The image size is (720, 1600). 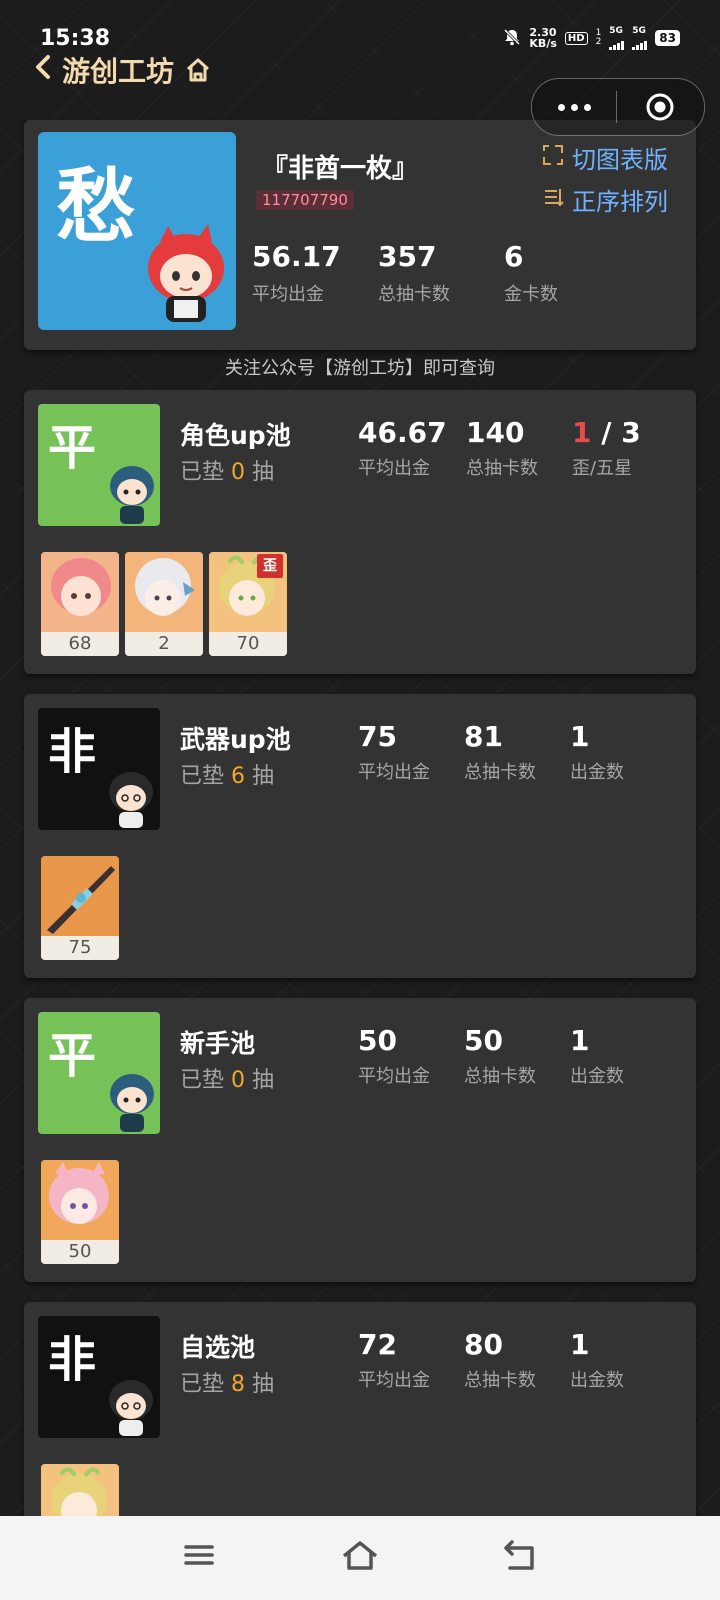 What do you see at coordinates (80, 896) in the screenshot?
I see `weapon-portrait-icon` at bounding box center [80, 896].